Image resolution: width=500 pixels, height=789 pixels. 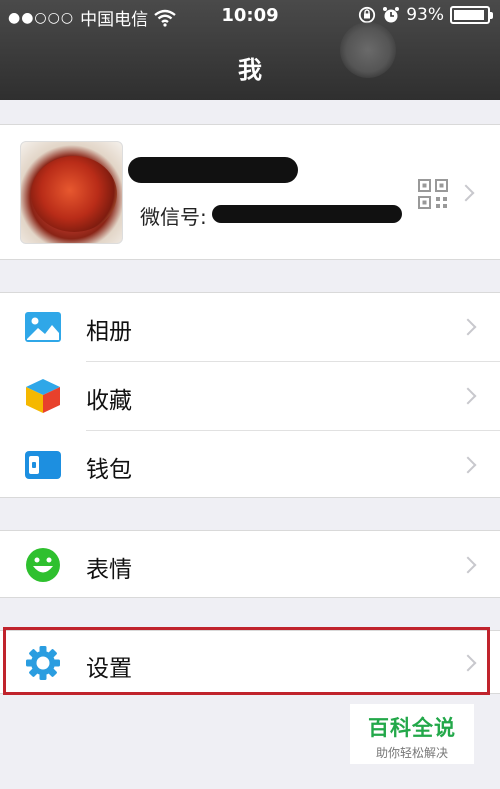 What do you see at coordinates (250, 327) in the screenshot?
I see `menu-item-album: 相册` at bounding box center [250, 327].